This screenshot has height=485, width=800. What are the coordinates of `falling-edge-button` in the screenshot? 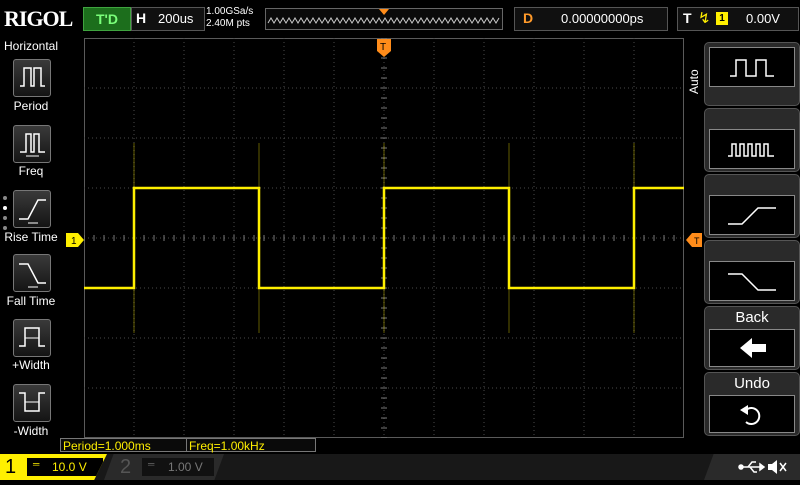 It's located at (752, 281).